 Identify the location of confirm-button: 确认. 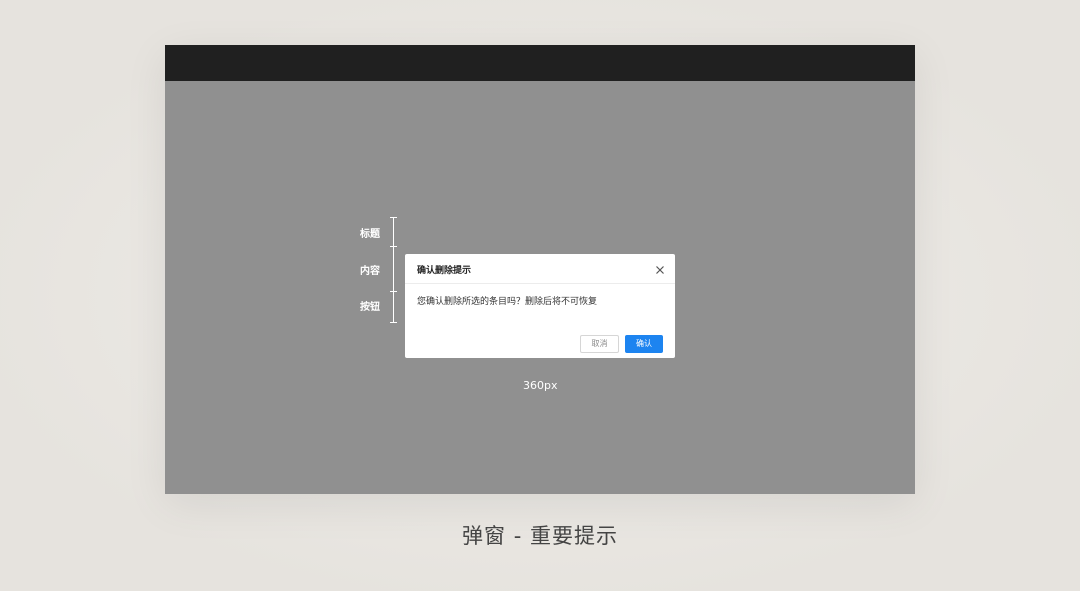
(644, 344).